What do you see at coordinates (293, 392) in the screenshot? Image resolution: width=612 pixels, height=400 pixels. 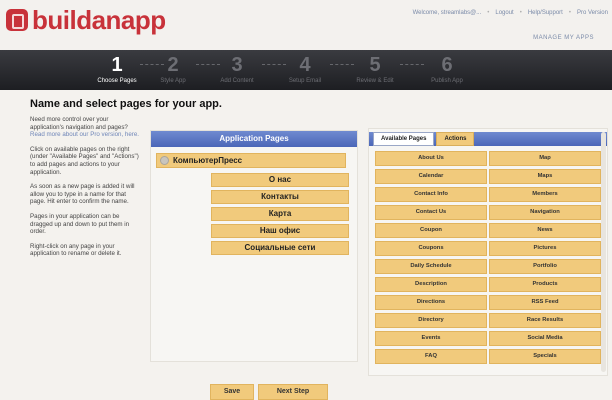 I see `next-step-button: Next Step` at bounding box center [293, 392].